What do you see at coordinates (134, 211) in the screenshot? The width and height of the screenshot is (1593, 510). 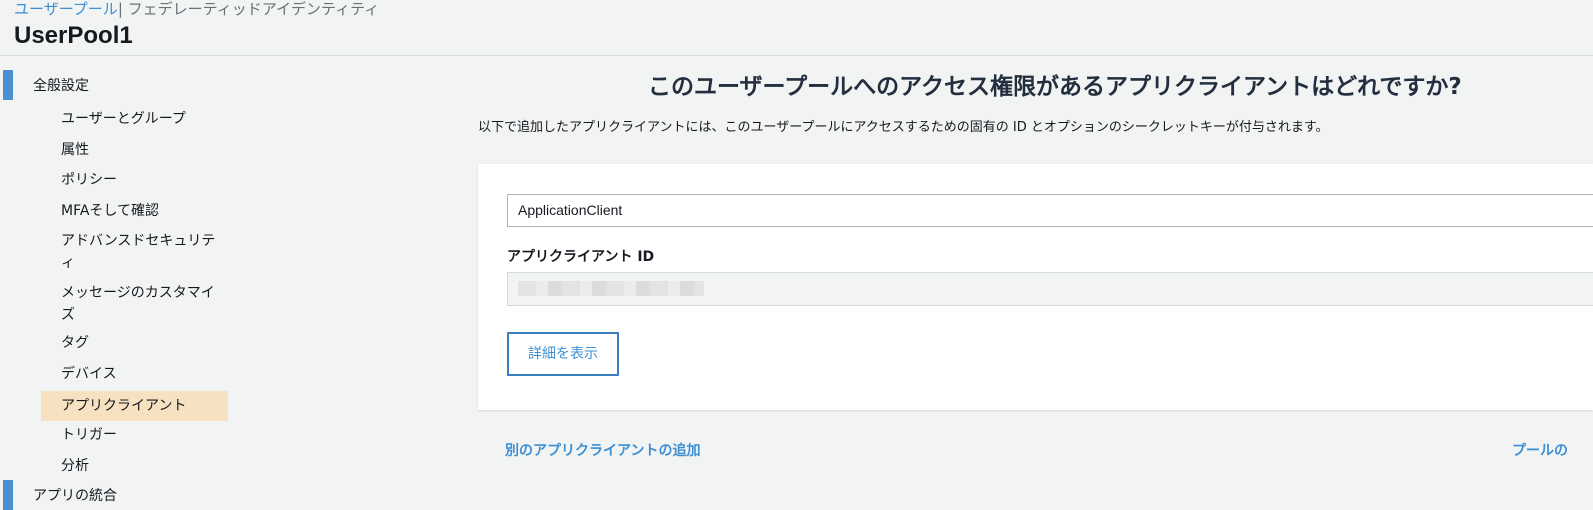 I see `sidebar-item-mfa: MFAそして確認` at bounding box center [134, 211].